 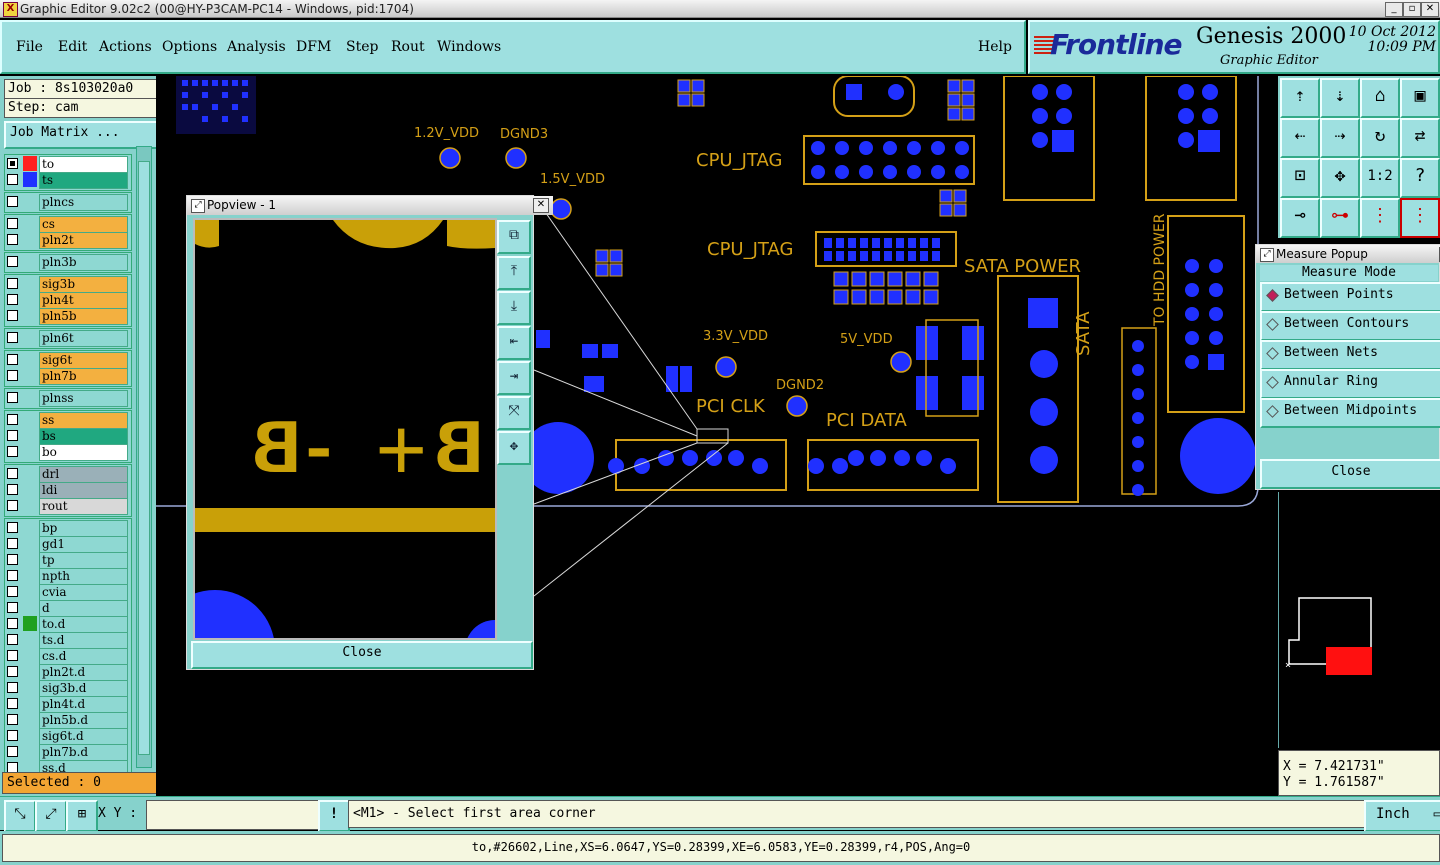 What do you see at coordinates (83, 608) in the screenshot?
I see `layer-name: d` at bounding box center [83, 608].